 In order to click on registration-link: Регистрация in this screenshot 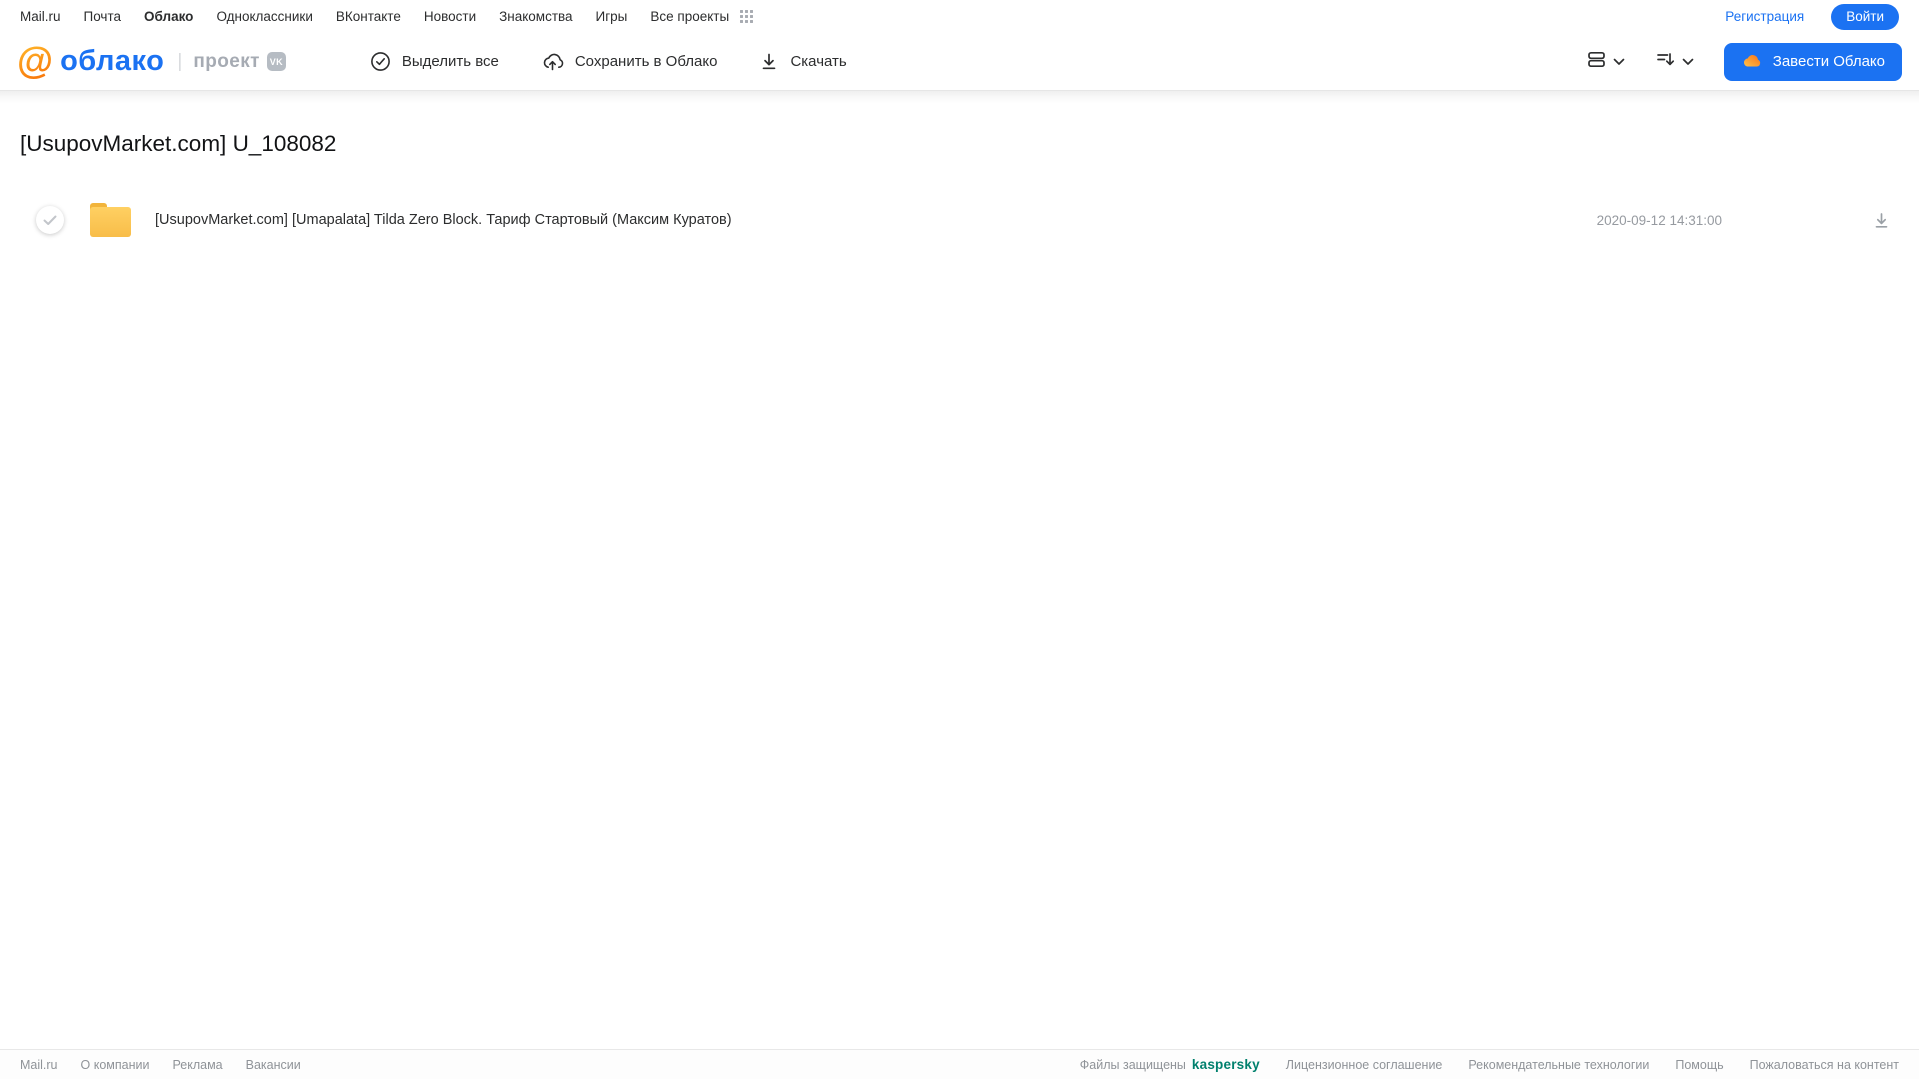, I will do `click(1764, 16)`.